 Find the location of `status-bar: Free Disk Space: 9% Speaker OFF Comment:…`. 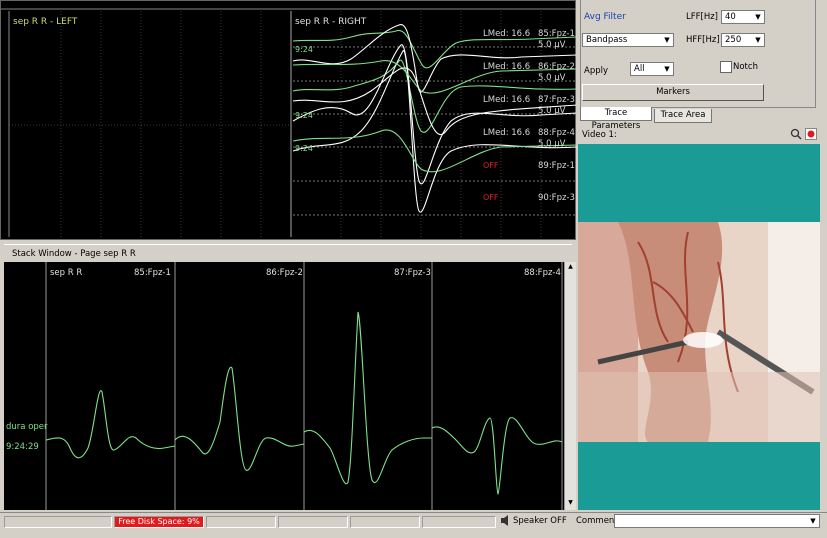

status-bar: Free Disk Space: 9% Speaker OFF Comment:… is located at coordinates (413, 525).